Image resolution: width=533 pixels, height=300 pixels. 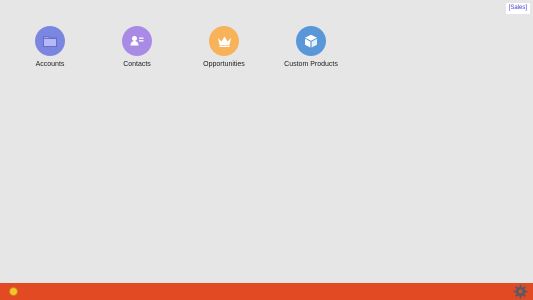 I want to click on tile-opportunities: Opportunities, so click(x=224, y=47).